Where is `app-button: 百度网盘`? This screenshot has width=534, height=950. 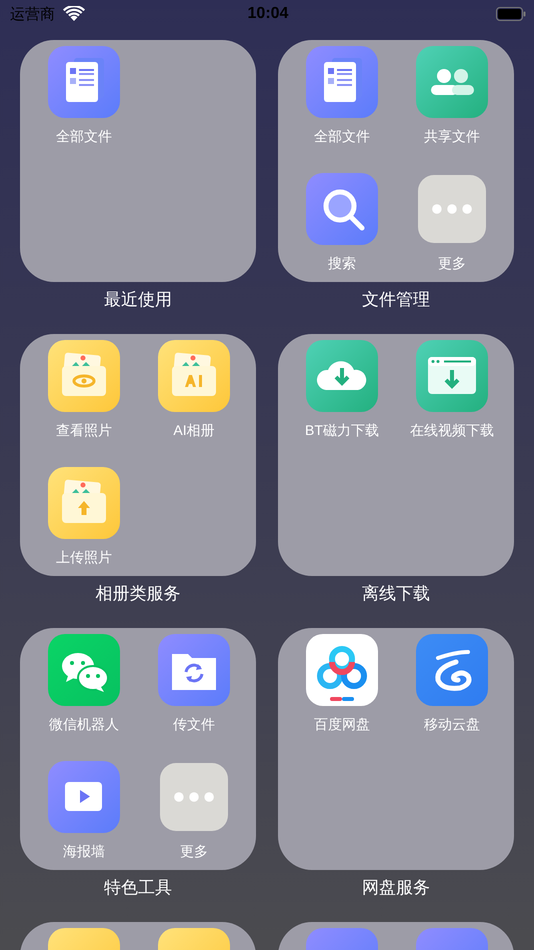
app-button: 百度网盘 is located at coordinates (342, 684).